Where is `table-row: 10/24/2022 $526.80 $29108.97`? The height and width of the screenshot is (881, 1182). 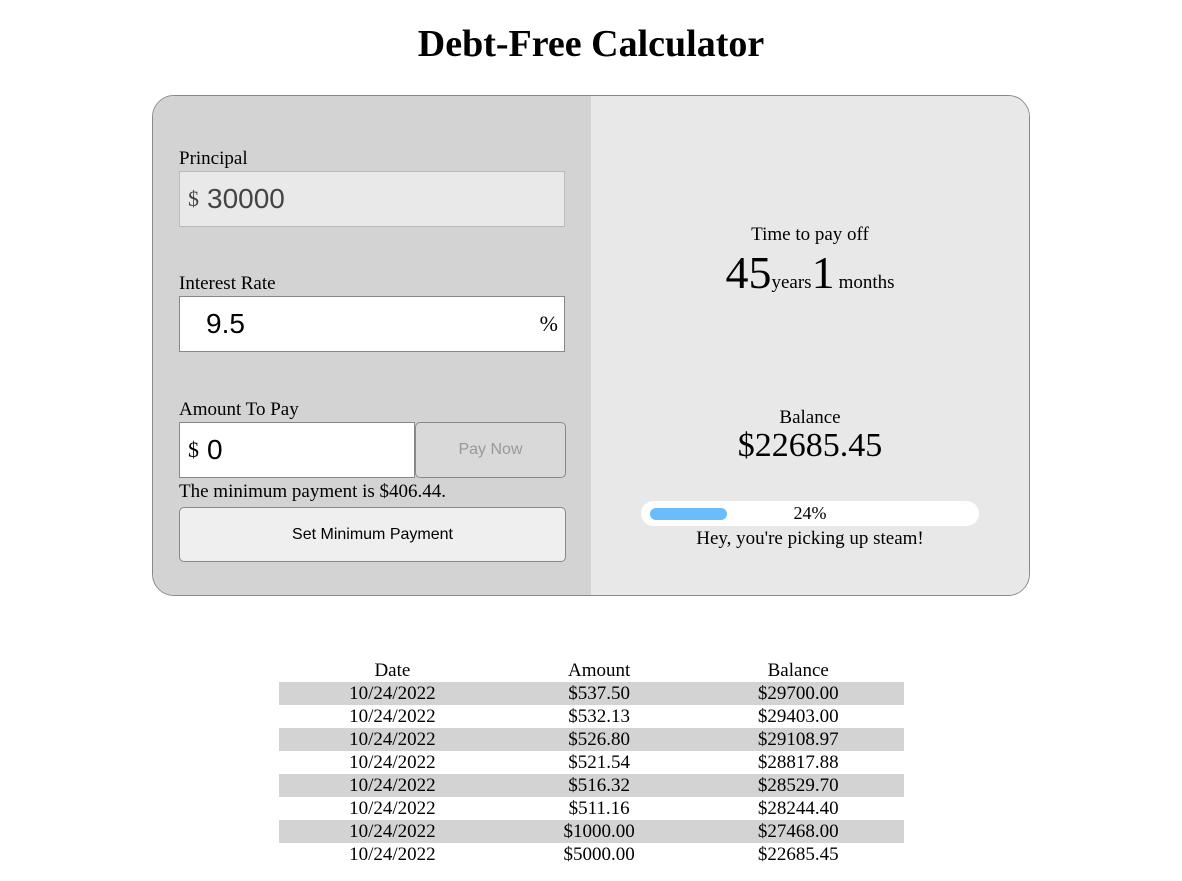 table-row: 10/24/2022 $526.80 $29108.97 is located at coordinates (591, 739).